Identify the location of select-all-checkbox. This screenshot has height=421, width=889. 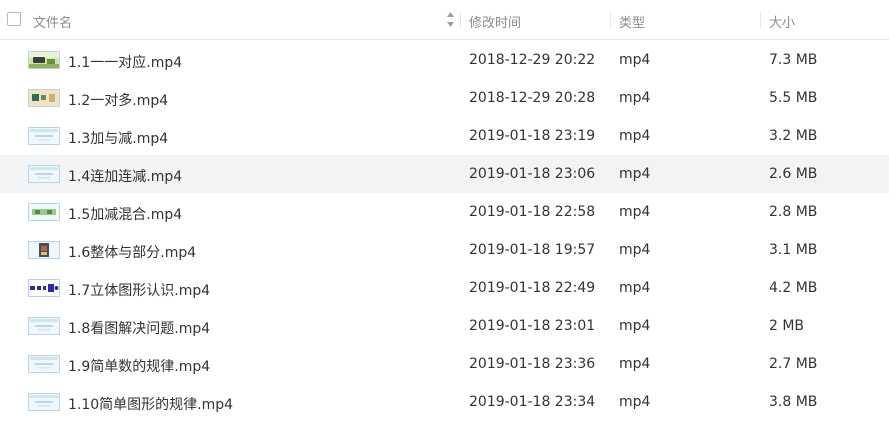
(14, 19).